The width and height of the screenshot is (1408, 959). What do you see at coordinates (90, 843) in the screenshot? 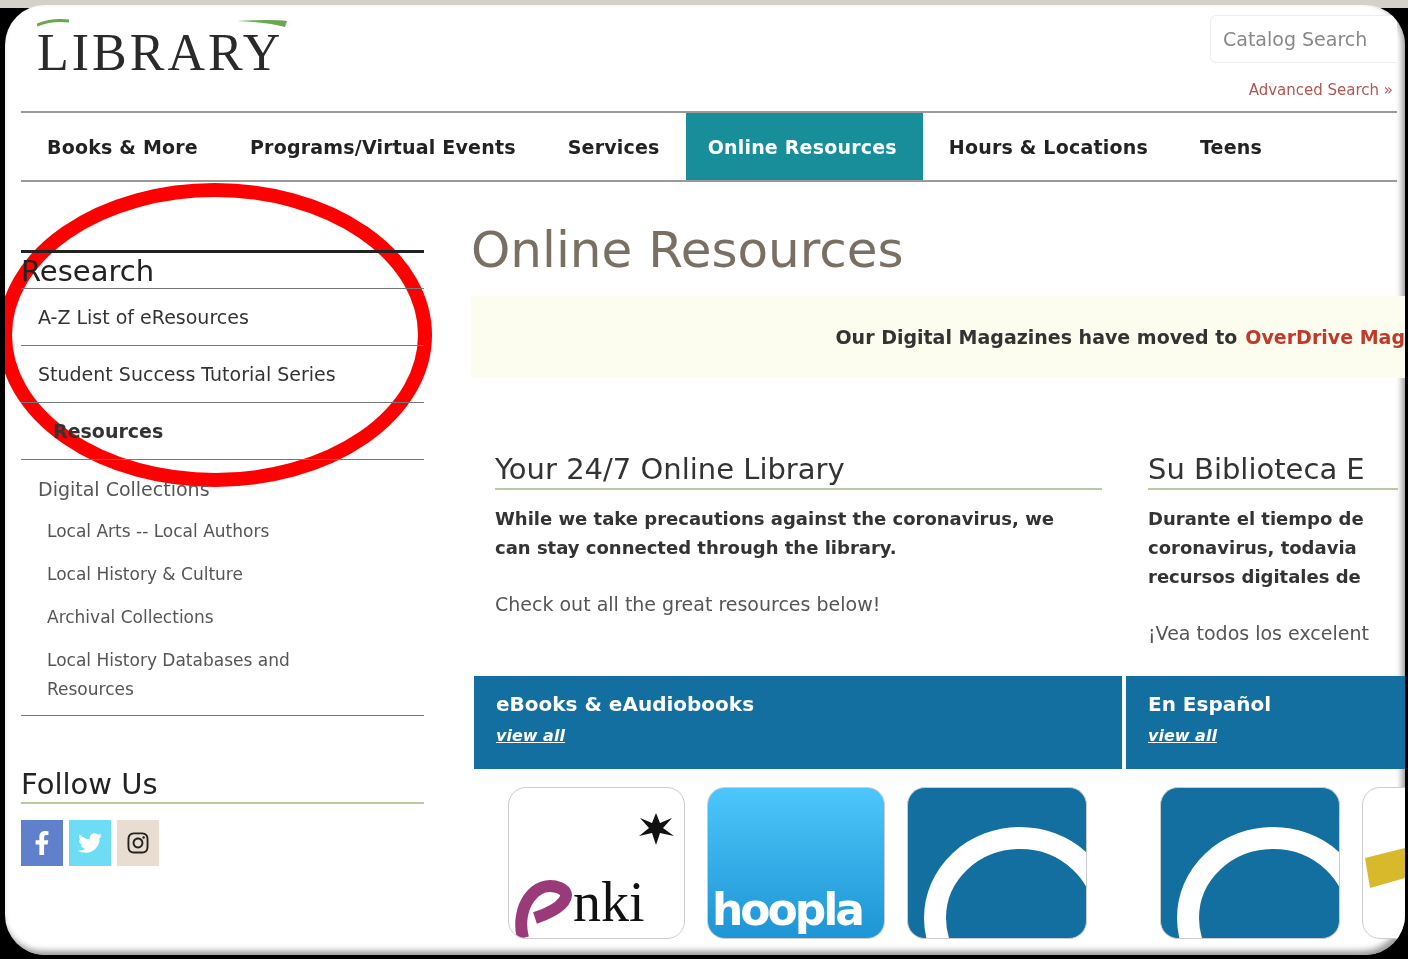
I see `bird-icon` at bounding box center [90, 843].